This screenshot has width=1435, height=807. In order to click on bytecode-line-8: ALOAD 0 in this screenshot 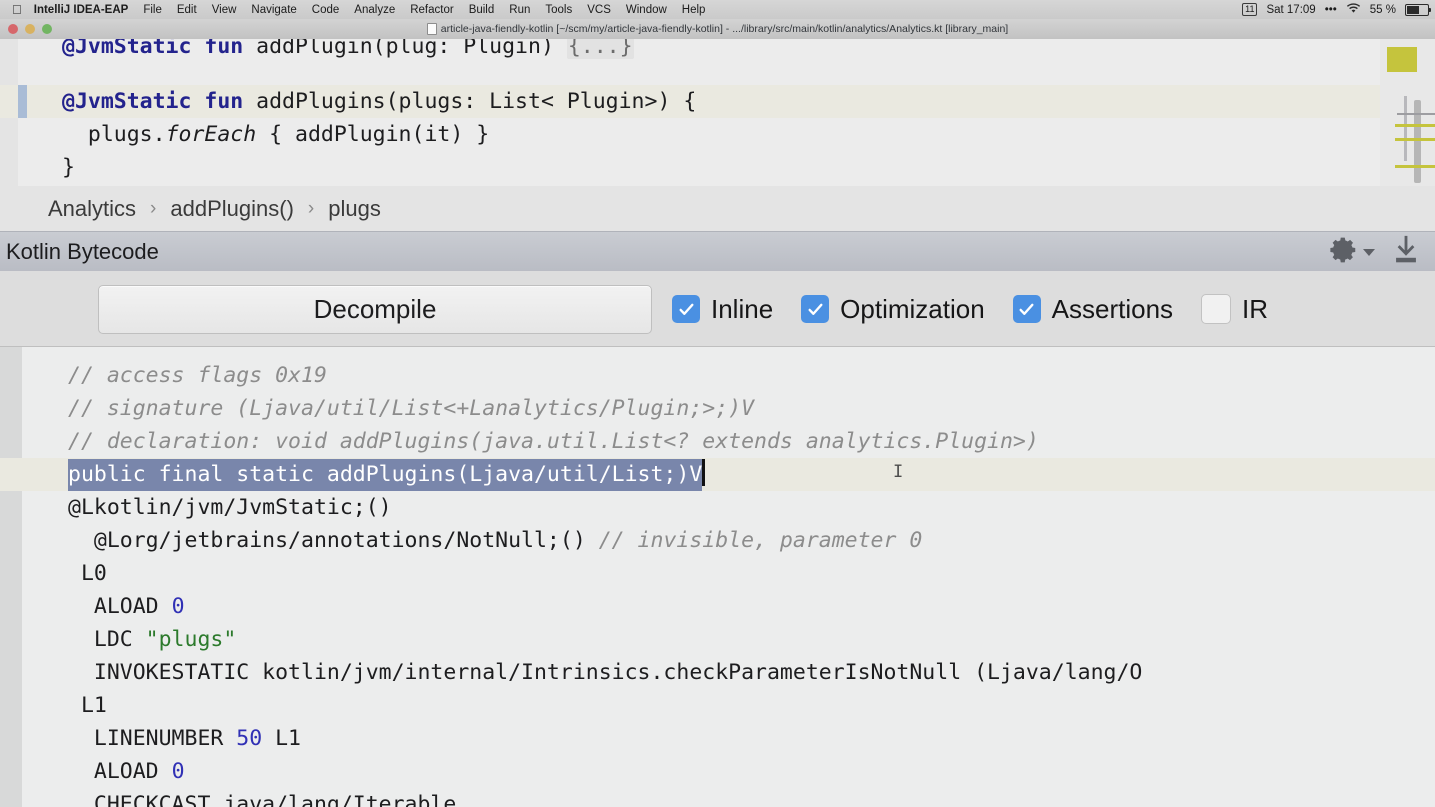, I will do `click(126, 606)`.